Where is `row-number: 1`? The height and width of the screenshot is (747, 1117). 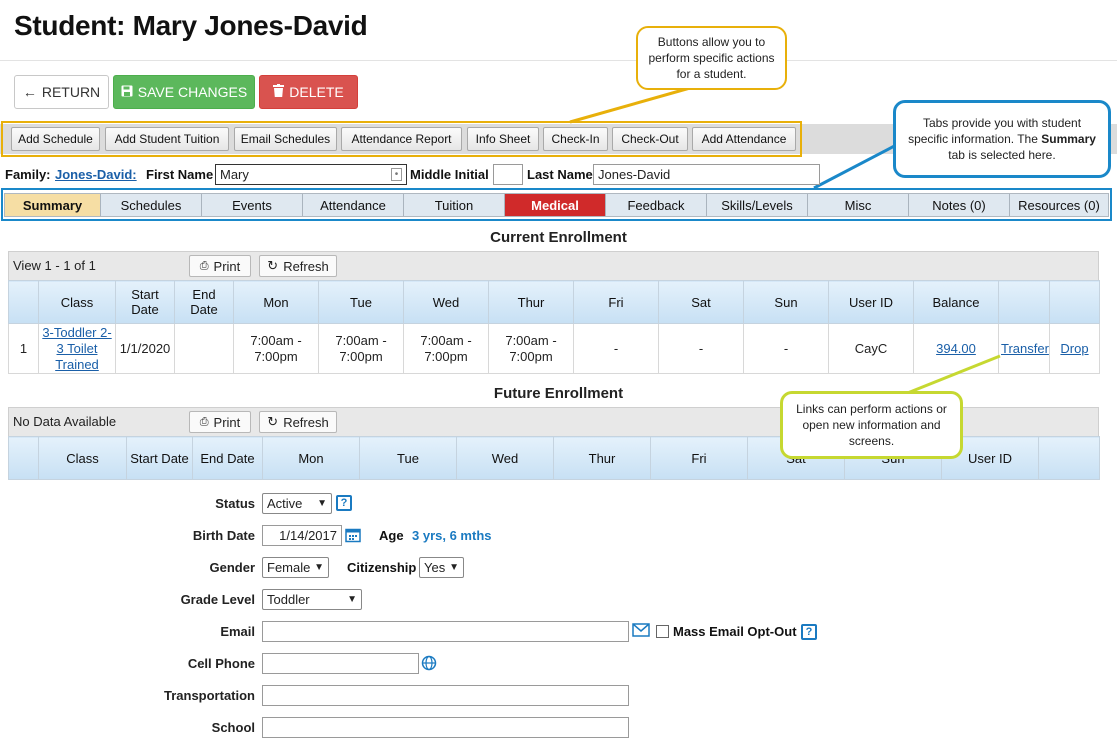
row-number: 1 is located at coordinates (23, 348).